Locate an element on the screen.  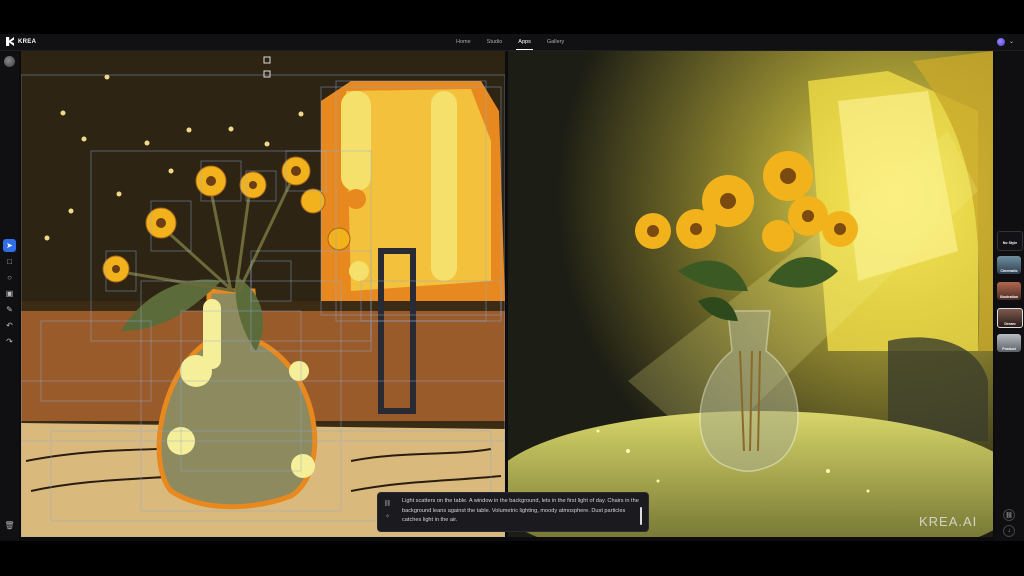
prompt-icons: ⛓ ✧ is located at coordinates (388, 512).